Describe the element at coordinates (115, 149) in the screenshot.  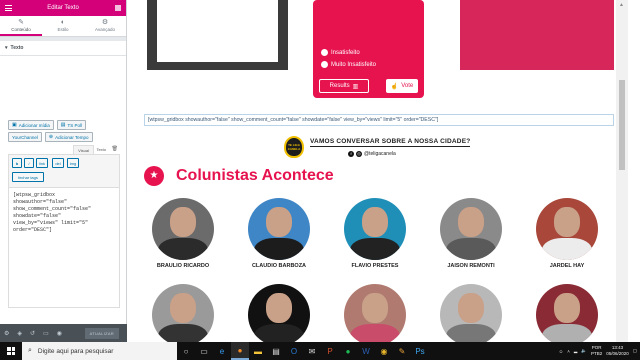
I see `trash-icon: 🗑` at that location.